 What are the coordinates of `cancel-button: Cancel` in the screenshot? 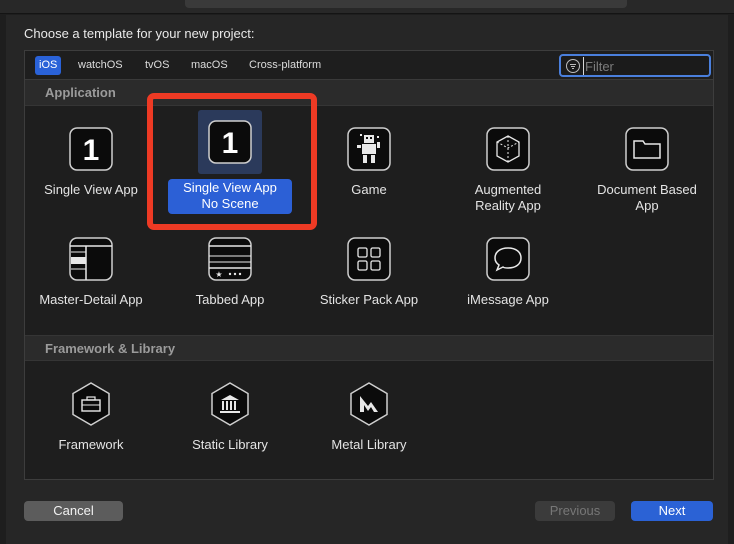 It's located at (73, 511).